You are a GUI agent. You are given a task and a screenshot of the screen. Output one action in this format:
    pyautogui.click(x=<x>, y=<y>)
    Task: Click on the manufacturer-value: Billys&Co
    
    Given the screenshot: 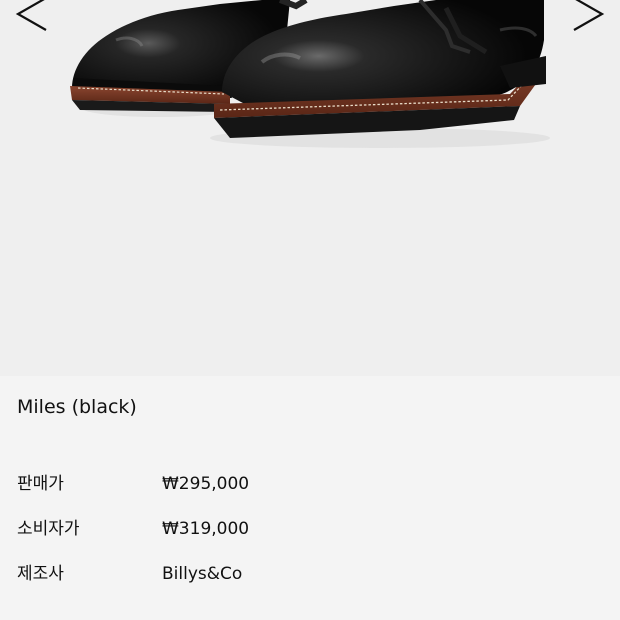 What is the action you would take?
    pyautogui.click(x=202, y=574)
    